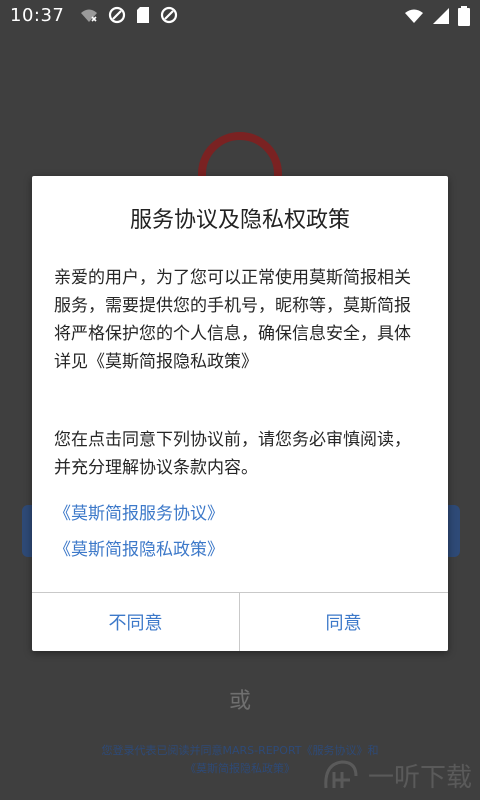 The width and height of the screenshot is (480, 800). I want to click on status-time: 10:37, so click(37, 15).